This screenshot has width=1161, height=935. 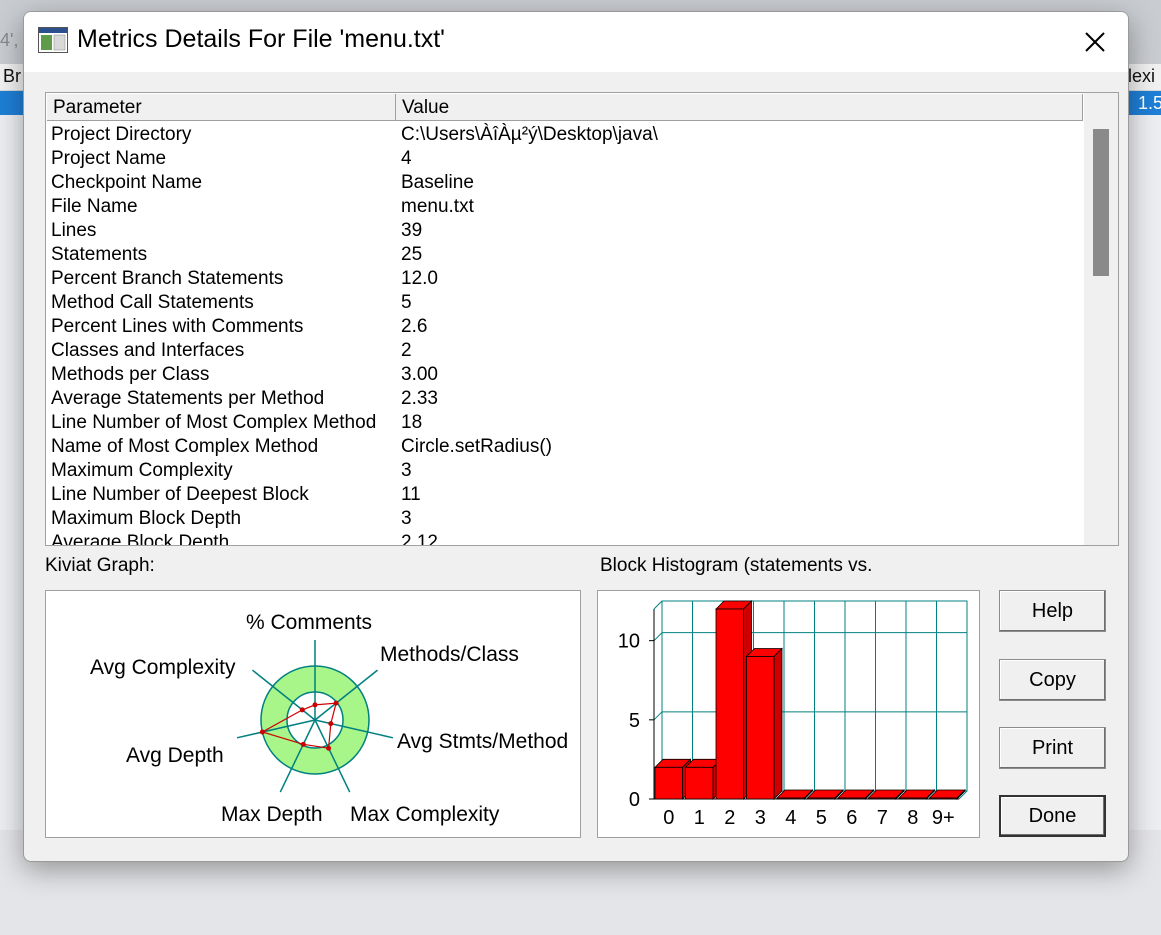 I want to click on value-cell: 2, so click(x=406, y=350).